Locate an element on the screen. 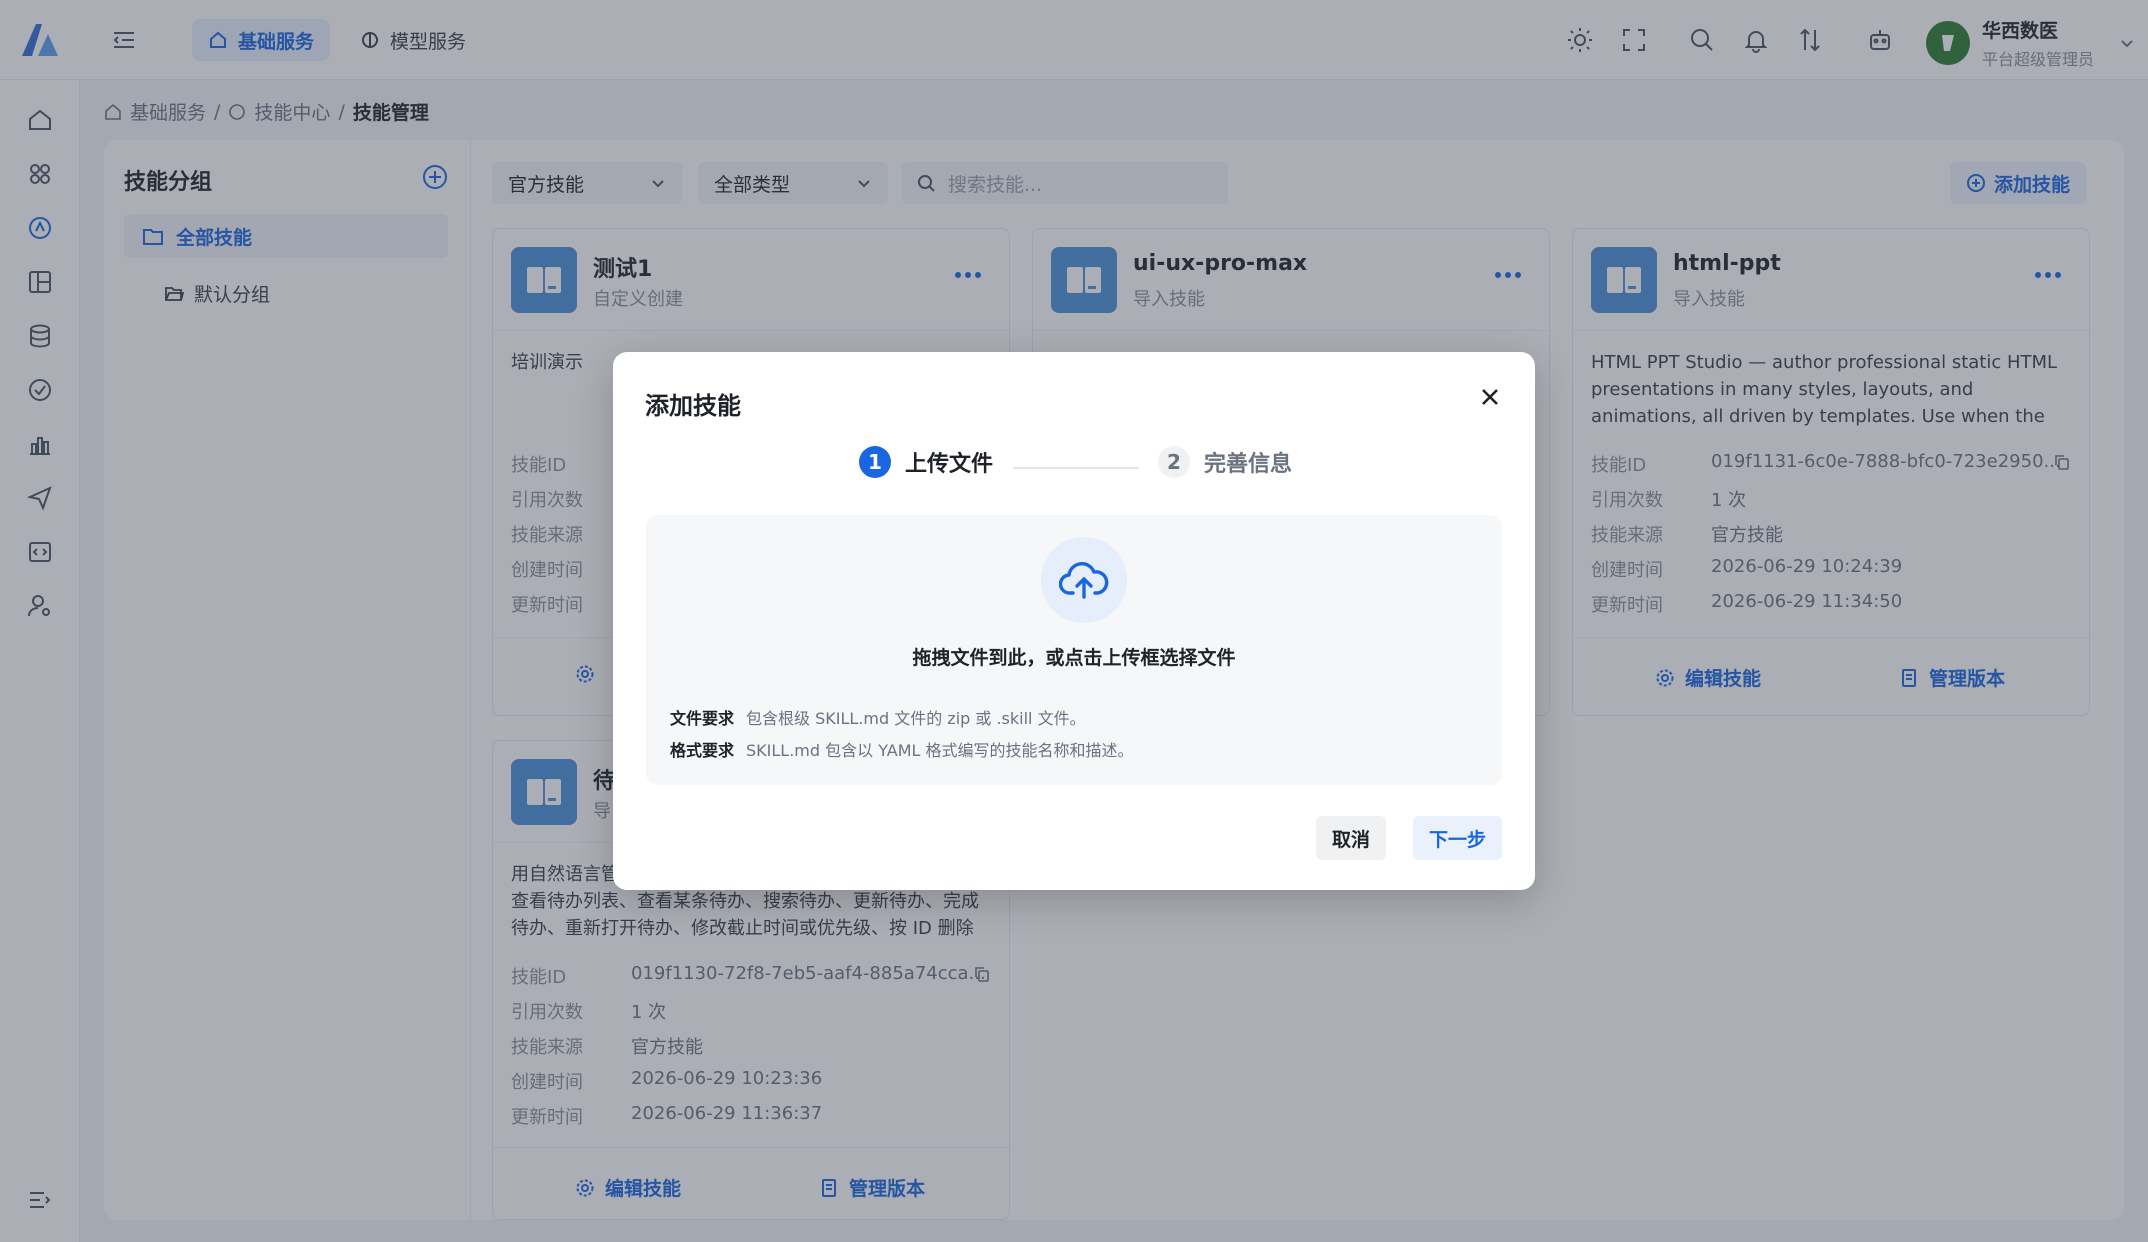 This screenshot has height=1242, width=2148. step-label: 上传文件 is located at coordinates (949, 464).